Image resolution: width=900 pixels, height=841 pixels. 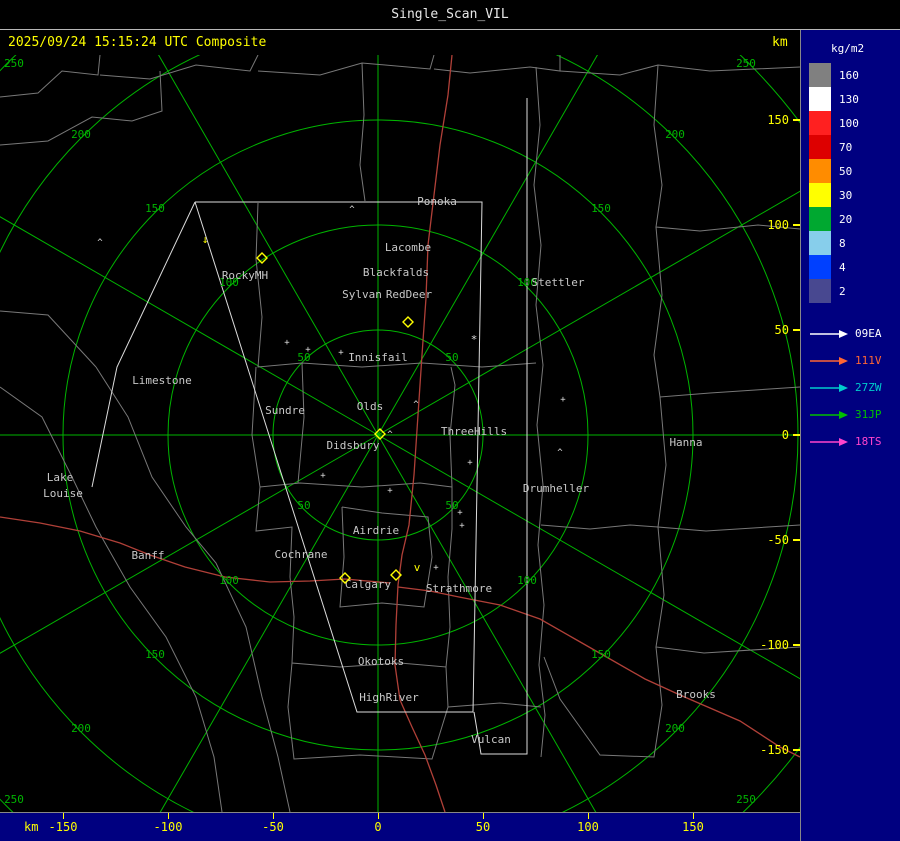 I want to click on city-label: Stettler, so click(x=558, y=282).